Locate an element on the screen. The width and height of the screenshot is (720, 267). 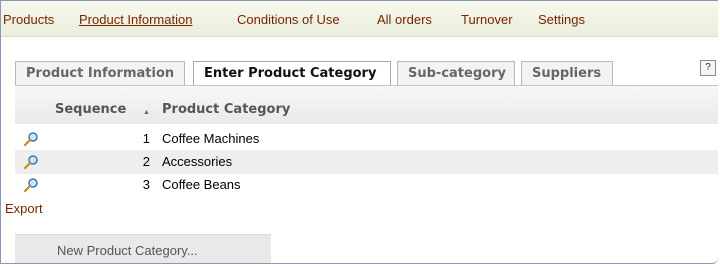
table-row: 3 Coffee Beans is located at coordinates (366, 185).